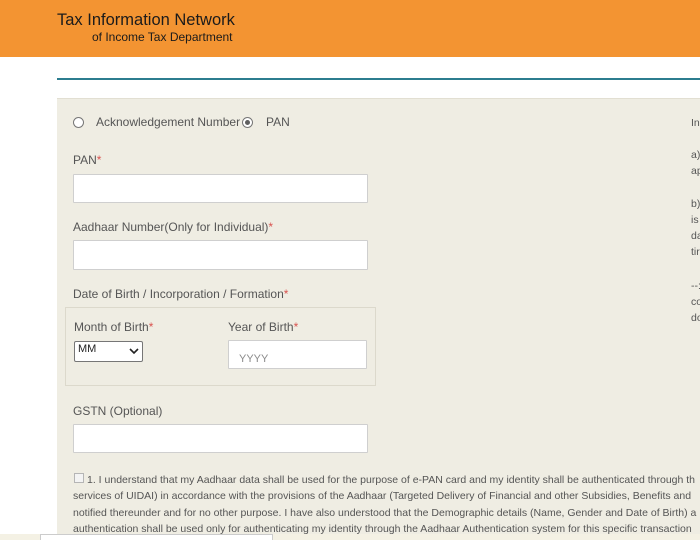  What do you see at coordinates (695, 204) in the screenshot?
I see `info-text: b)` at bounding box center [695, 204].